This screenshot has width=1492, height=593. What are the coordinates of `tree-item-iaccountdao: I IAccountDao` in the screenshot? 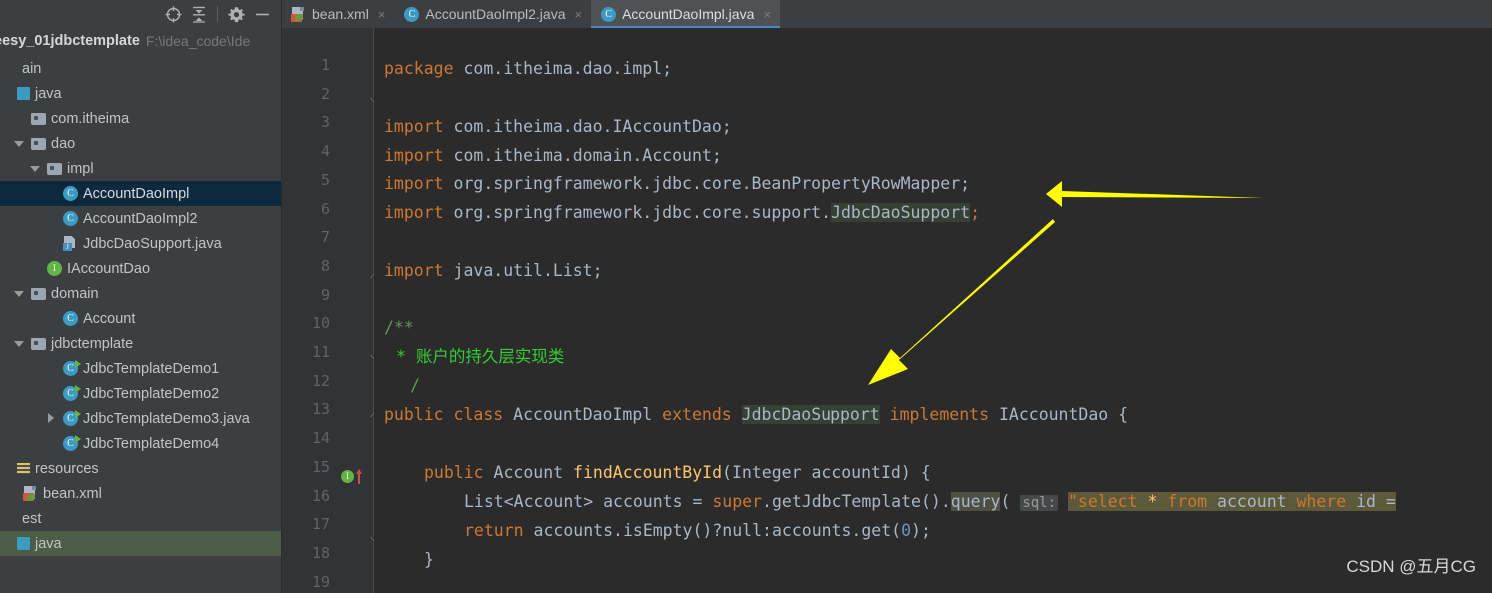 It's located at (140, 268).